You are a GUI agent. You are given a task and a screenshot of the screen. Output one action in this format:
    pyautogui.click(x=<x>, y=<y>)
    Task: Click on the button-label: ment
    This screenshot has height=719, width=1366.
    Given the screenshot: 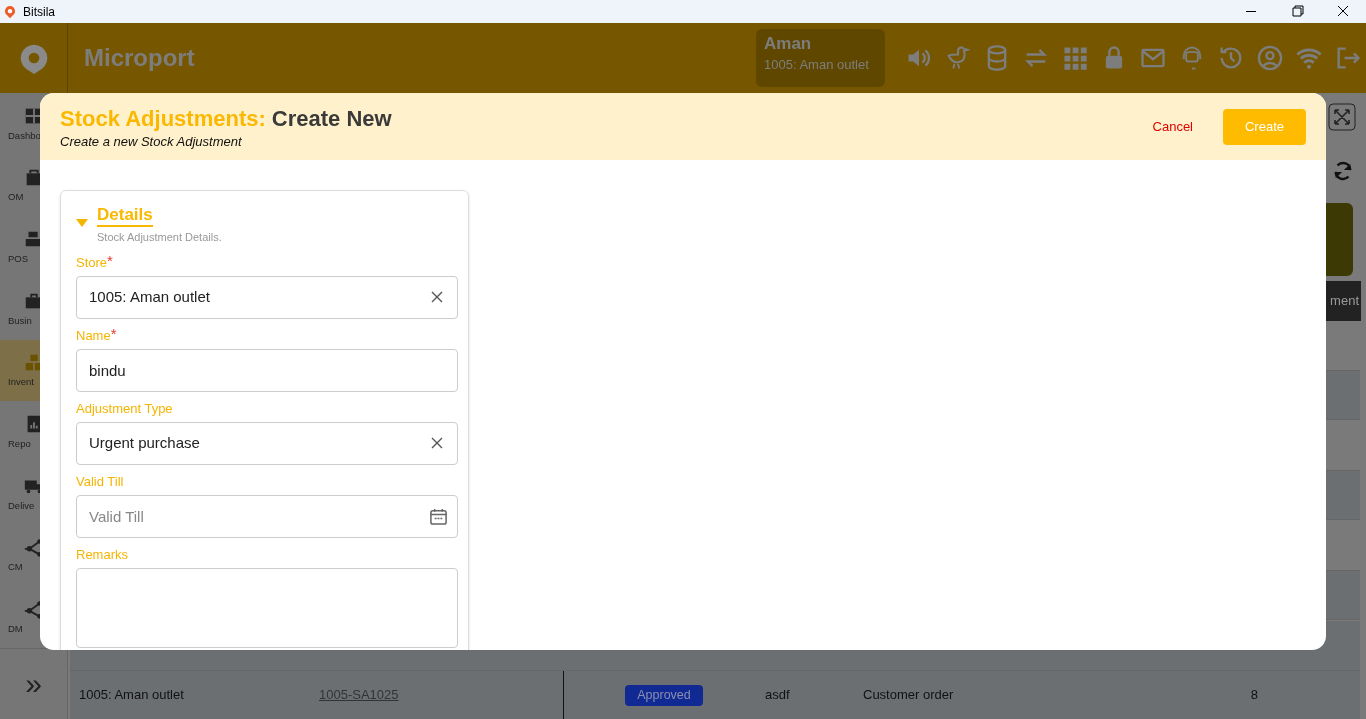 What is the action you would take?
    pyautogui.click(x=1344, y=301)
    